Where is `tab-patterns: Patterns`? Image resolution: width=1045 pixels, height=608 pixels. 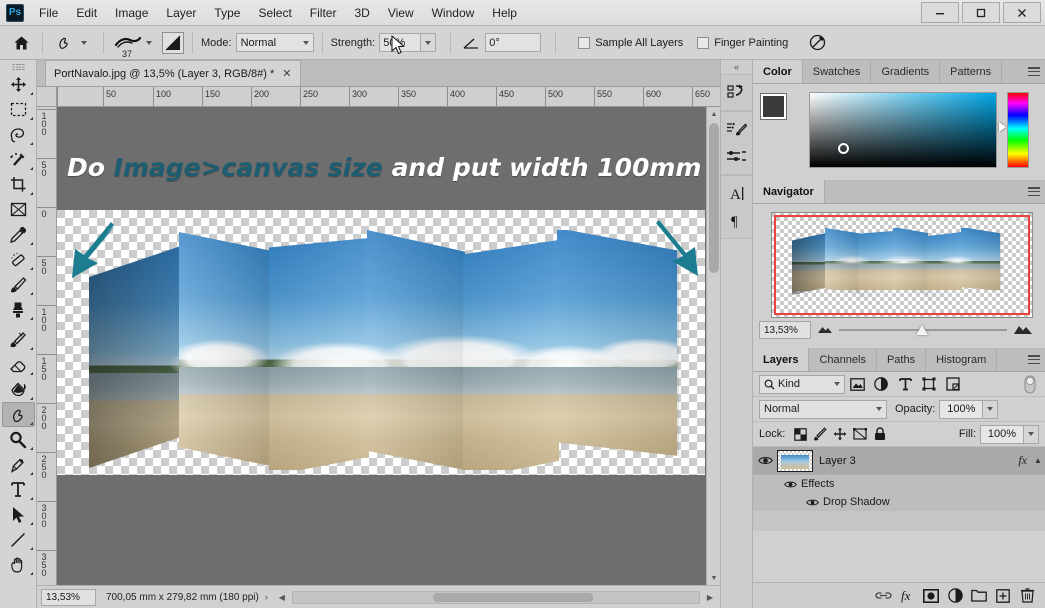 tab-patterns: Patterns is located at coordinates (971, 71).